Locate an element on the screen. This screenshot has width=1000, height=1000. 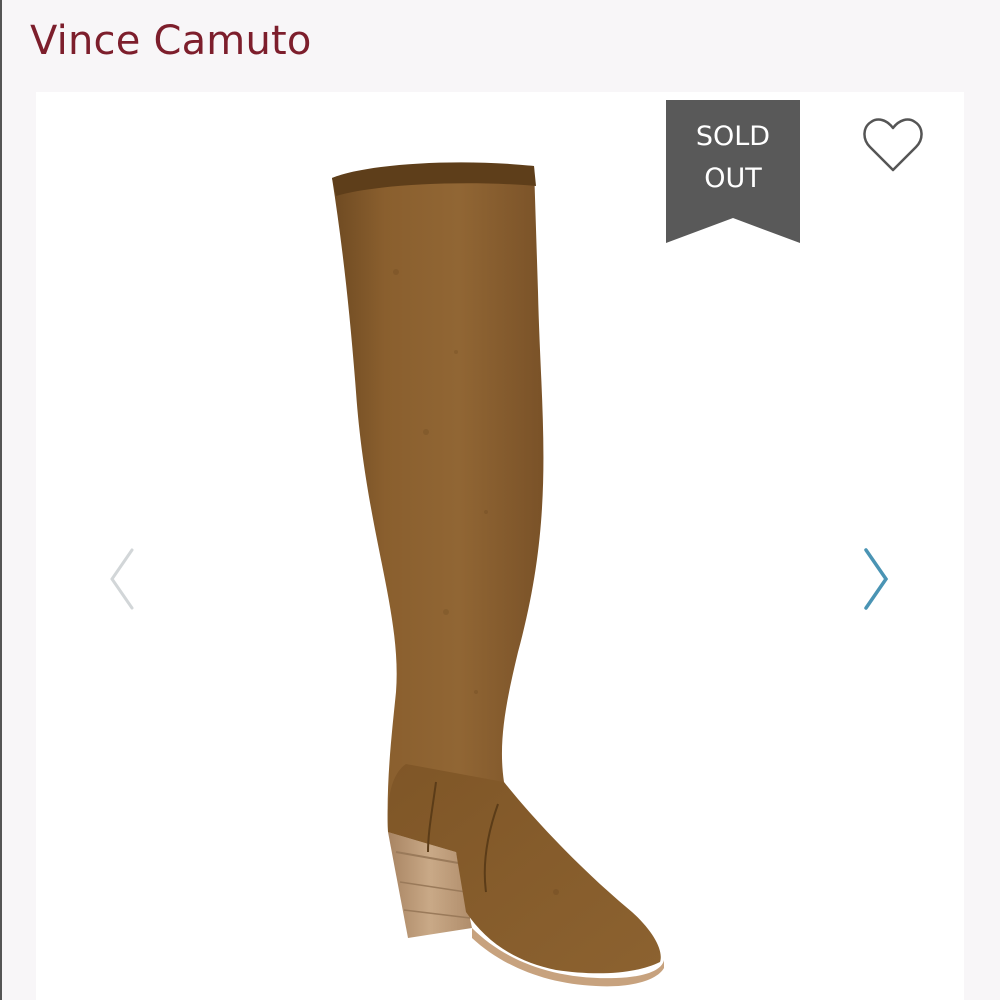
heart-icon is located at coordinates (893, 146).